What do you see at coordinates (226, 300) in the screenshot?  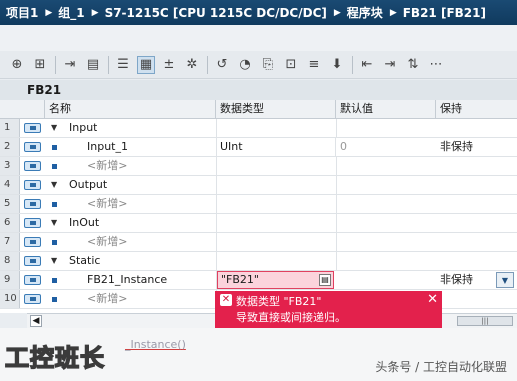 I see `error-icon: ✕` at bounding box center [226, 300].